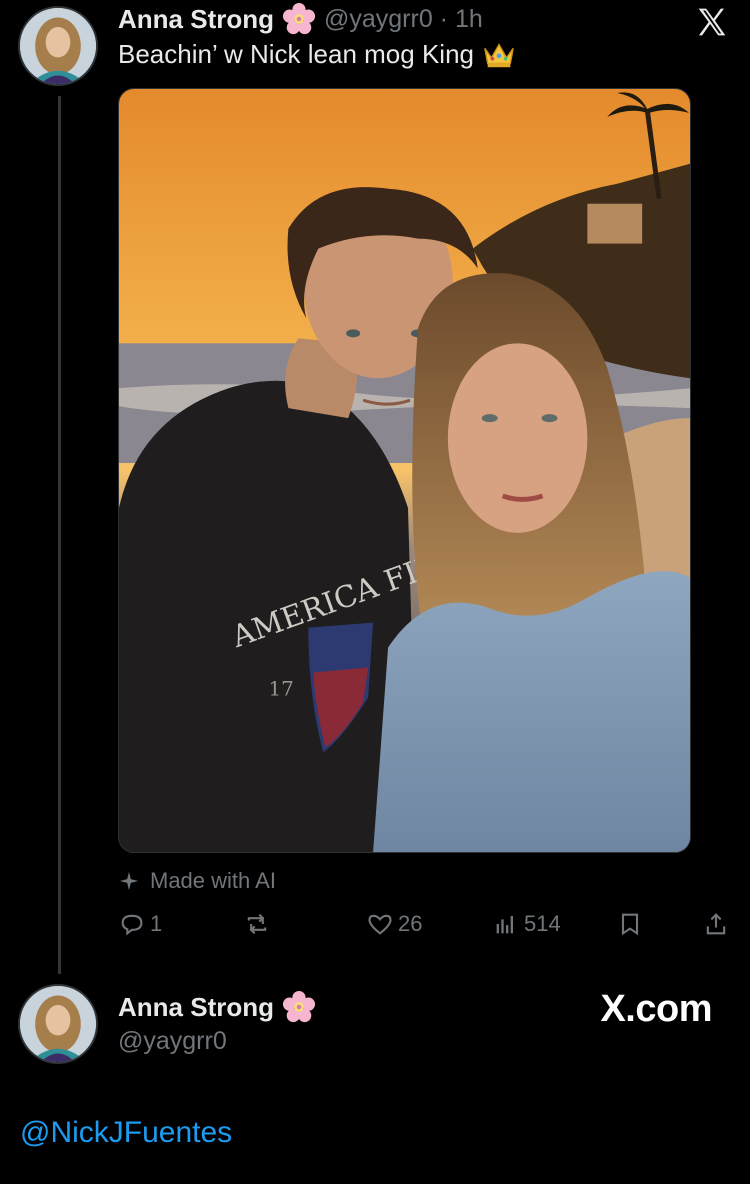  I want to click on reply-icon, so click(132, 925).